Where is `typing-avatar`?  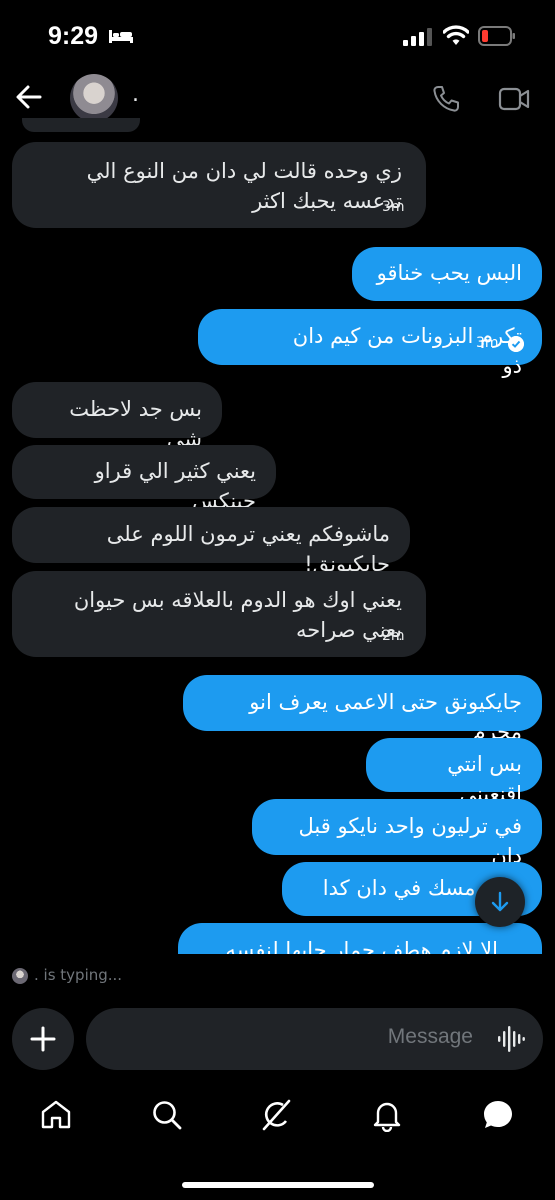 typing-avatar is located at coordinates (20, 976).